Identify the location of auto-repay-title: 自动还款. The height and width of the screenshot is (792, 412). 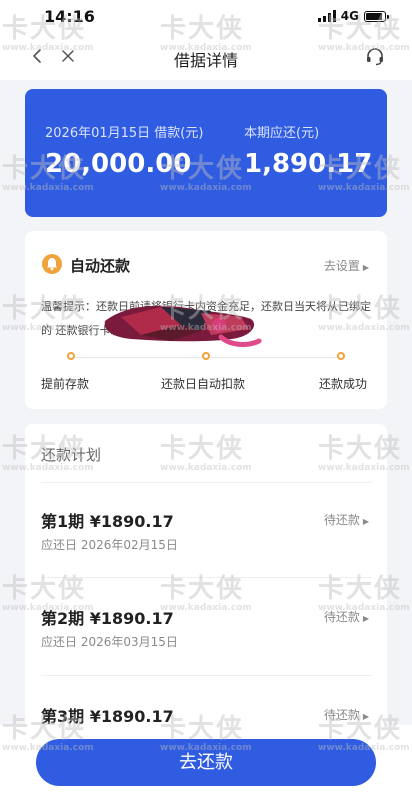
(100, 266).